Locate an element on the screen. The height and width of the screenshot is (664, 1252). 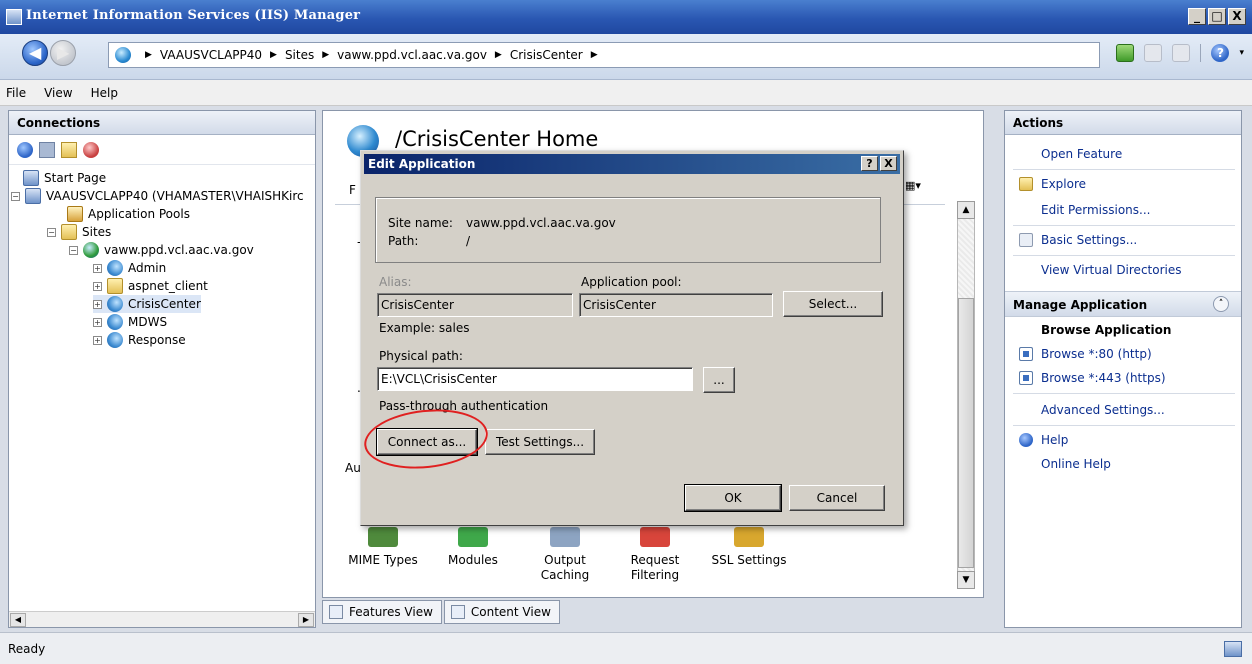
chevron-up-icon: ˄ is located at coordinates (1221, 304).